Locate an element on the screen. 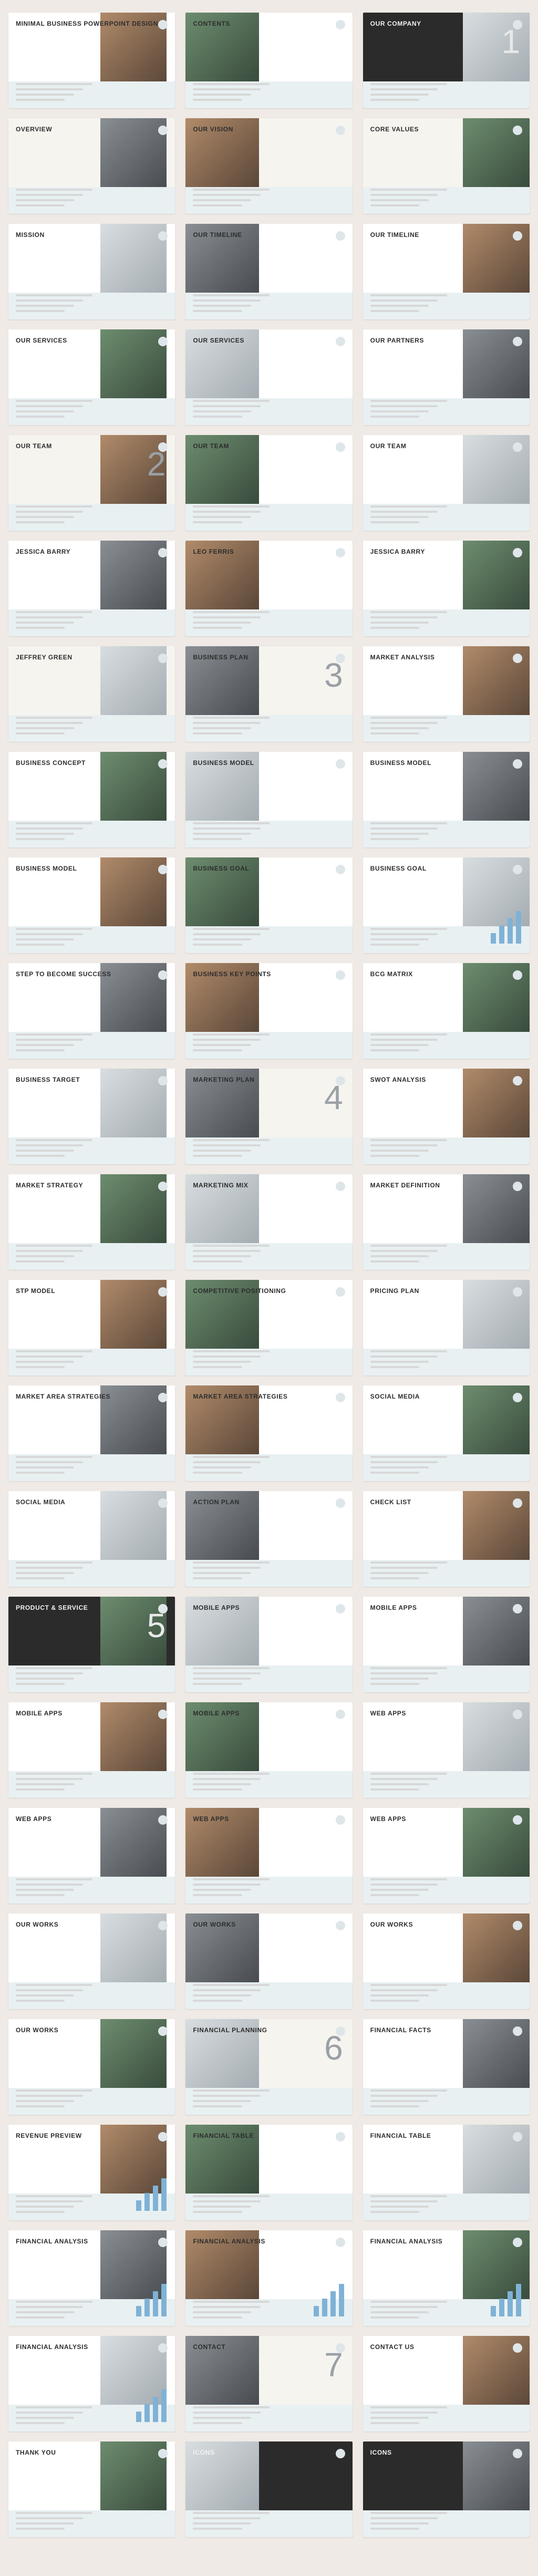 Image resolution: width=538 pixels, height=2576 pixels. slide-thumbnail: CONTENTS is located at coordinates (269, 60).